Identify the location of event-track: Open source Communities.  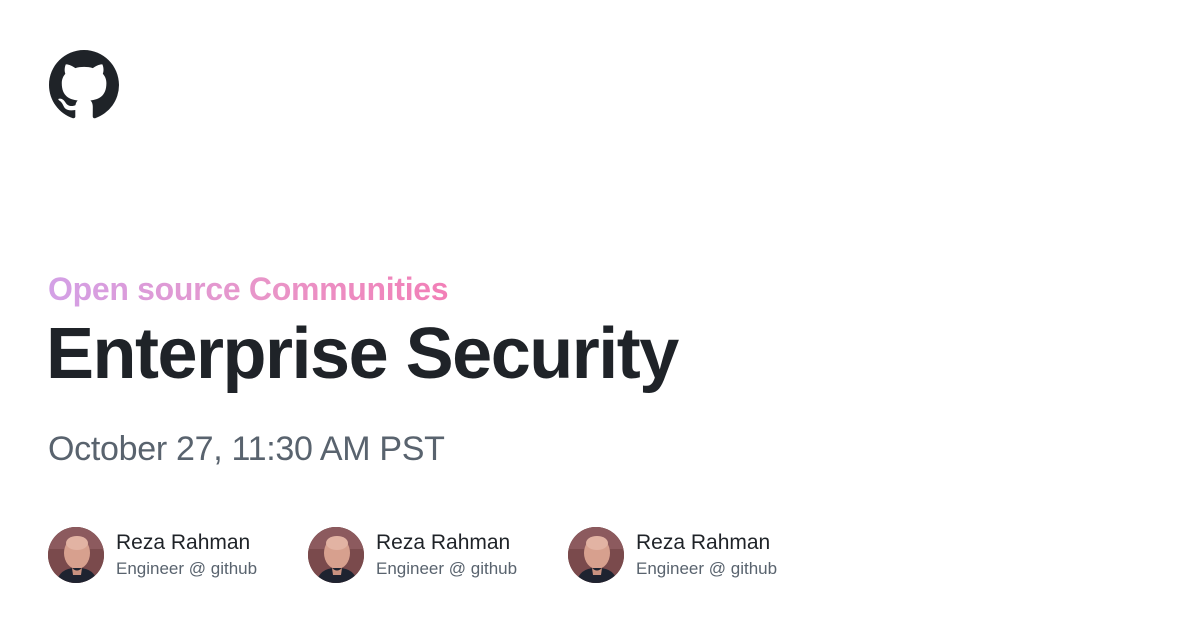
(248, 289).